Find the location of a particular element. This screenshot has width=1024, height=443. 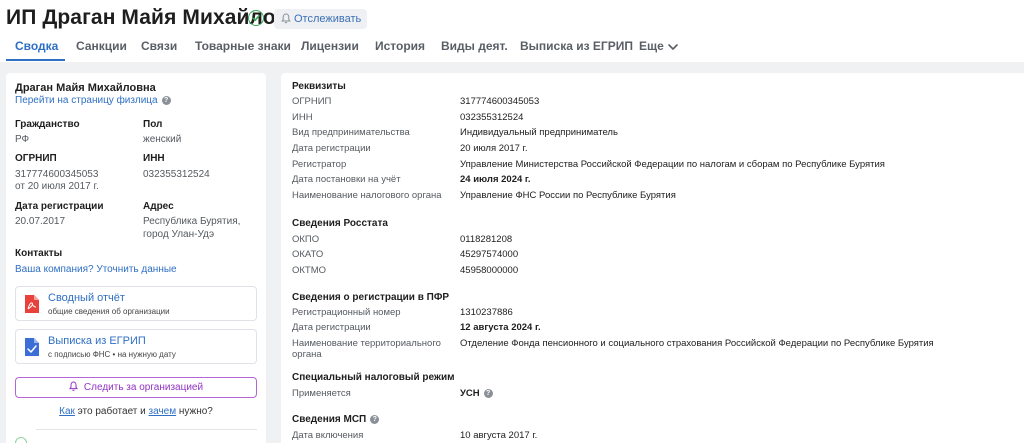

person-page-link-label: Перейти на страницу физлица is located at coordinates (86, 100).